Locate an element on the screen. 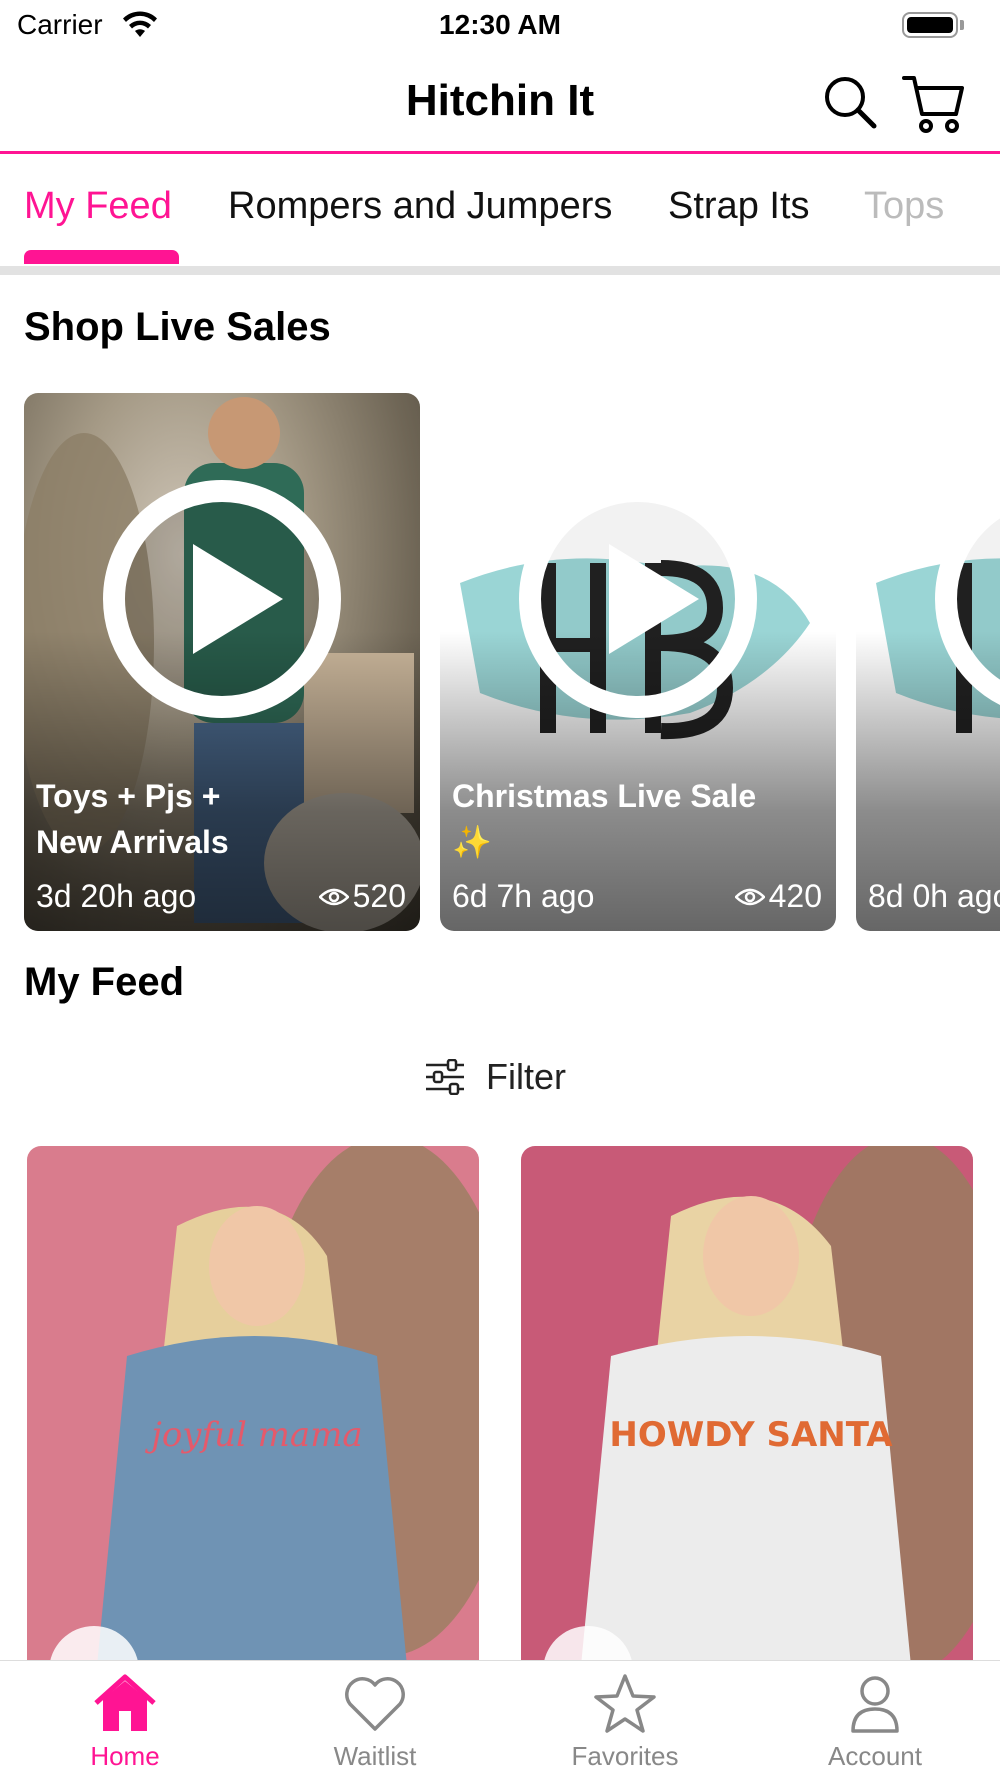 This screenshot has width=1000, height=1778. live-sale-age: 8d 0h ago is located at coordinates (934, 896).